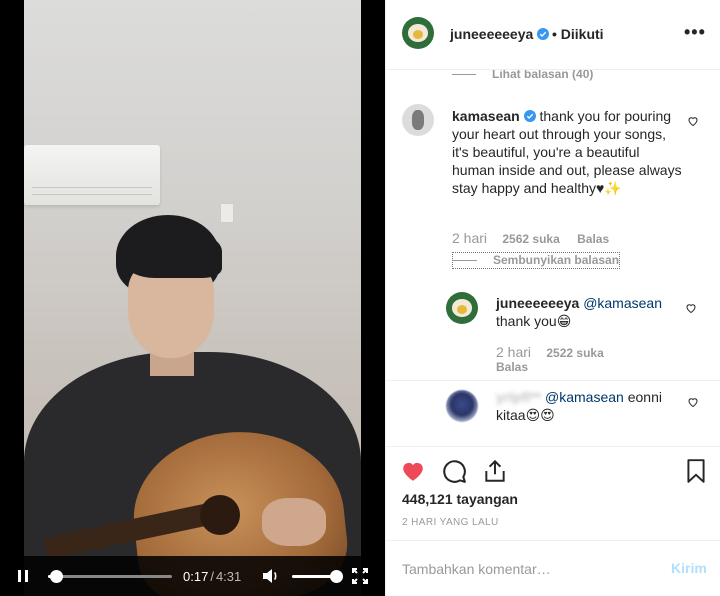  What do you see at coordinates (271, 576) in the screenshot?
I see `volume-icon` at bounding box center [271, 576].